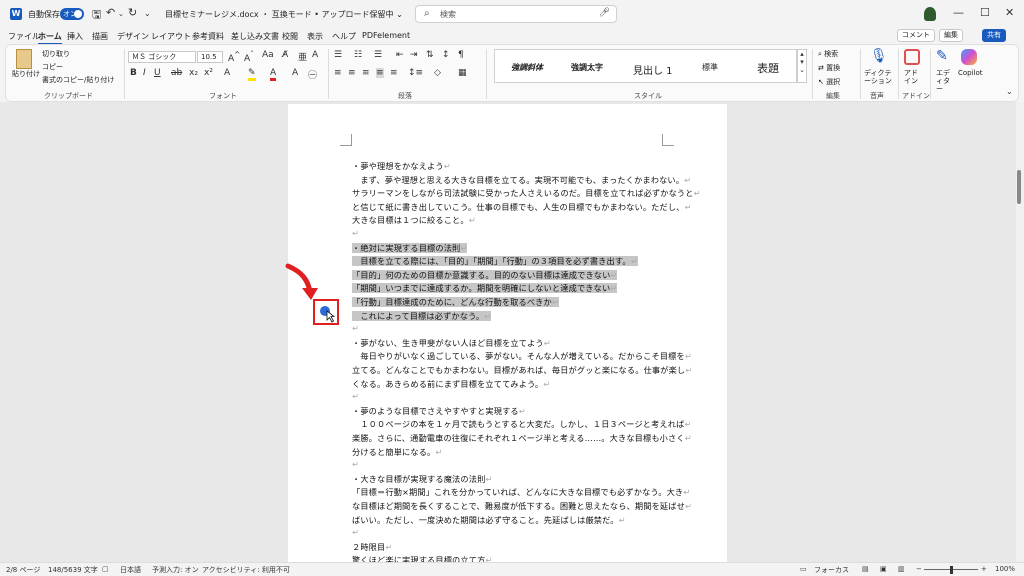  Describe the element at coordinates (175, 570) in the screenshot. I see `predictive-text: 予測入力: オン` at that location.